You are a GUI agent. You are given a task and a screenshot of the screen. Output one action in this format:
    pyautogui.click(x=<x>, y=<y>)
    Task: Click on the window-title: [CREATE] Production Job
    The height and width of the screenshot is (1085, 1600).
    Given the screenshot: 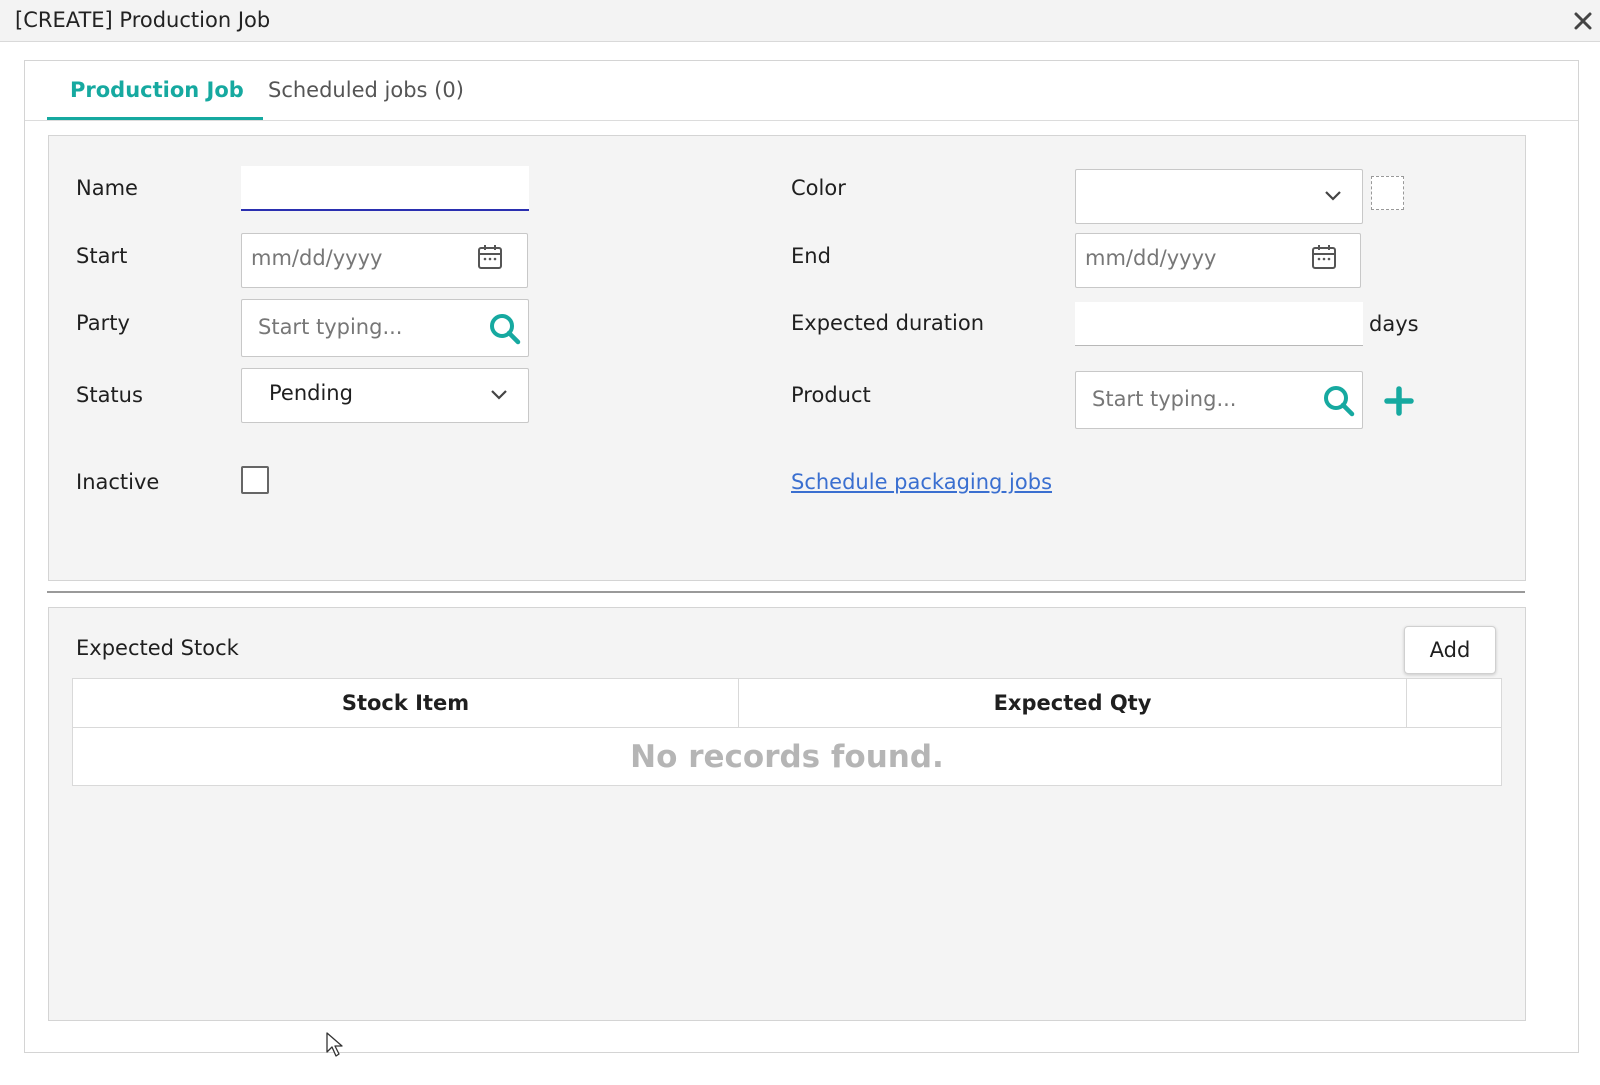 What is the action you would take?
    pyautogui.click(x=143, y=20)
    